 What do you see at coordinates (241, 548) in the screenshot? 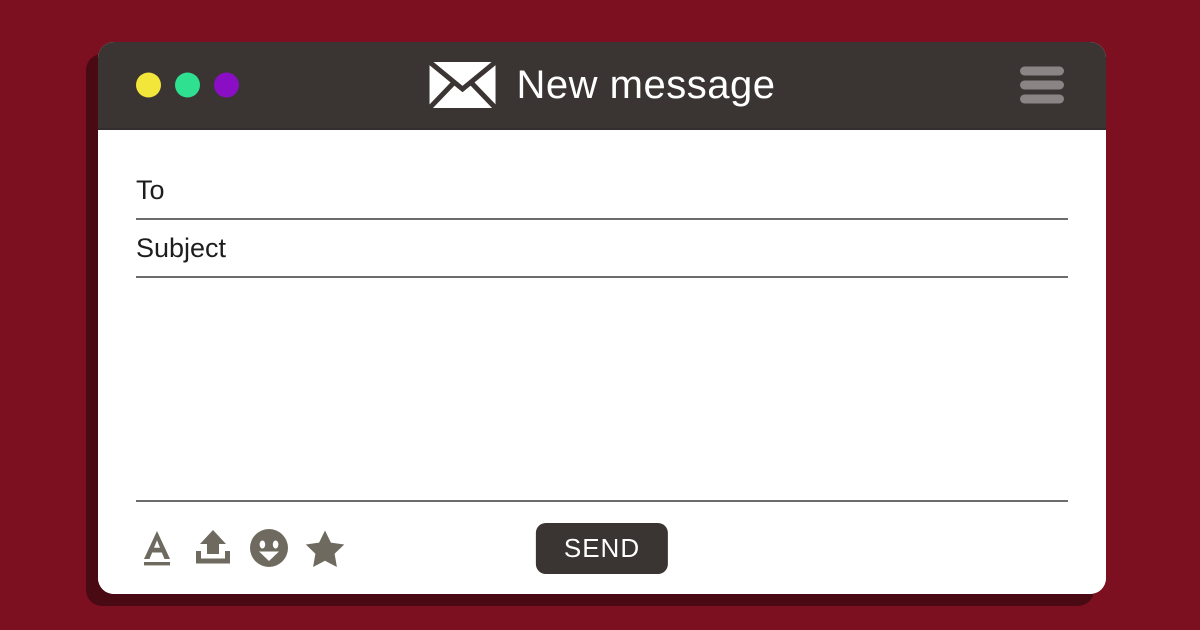
I see `compose-tool-icons` at bounding box center [241, 548].